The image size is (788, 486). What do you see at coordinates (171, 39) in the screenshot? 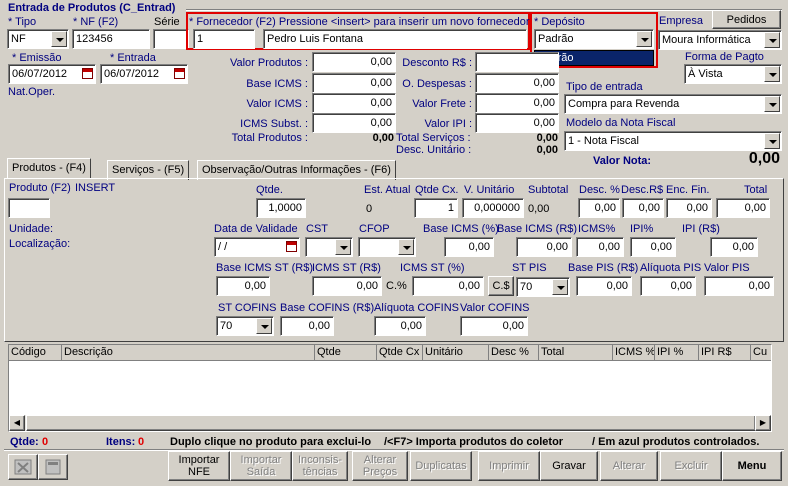
I see `serie-input` at bounding box center [171, 39].